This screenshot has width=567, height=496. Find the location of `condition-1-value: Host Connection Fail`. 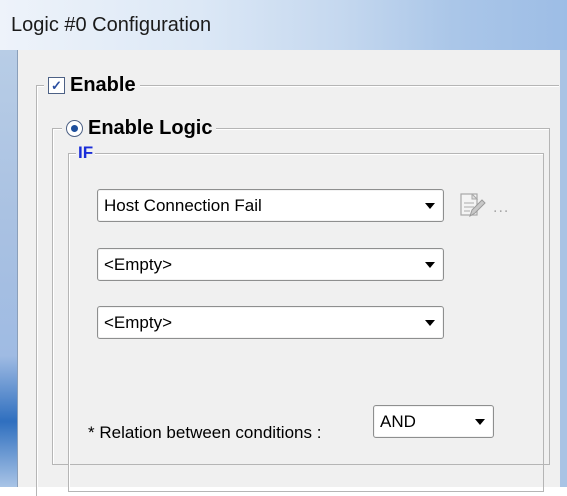

condition-1-value: Host Connection Fail is located at coordinates (183, 205).